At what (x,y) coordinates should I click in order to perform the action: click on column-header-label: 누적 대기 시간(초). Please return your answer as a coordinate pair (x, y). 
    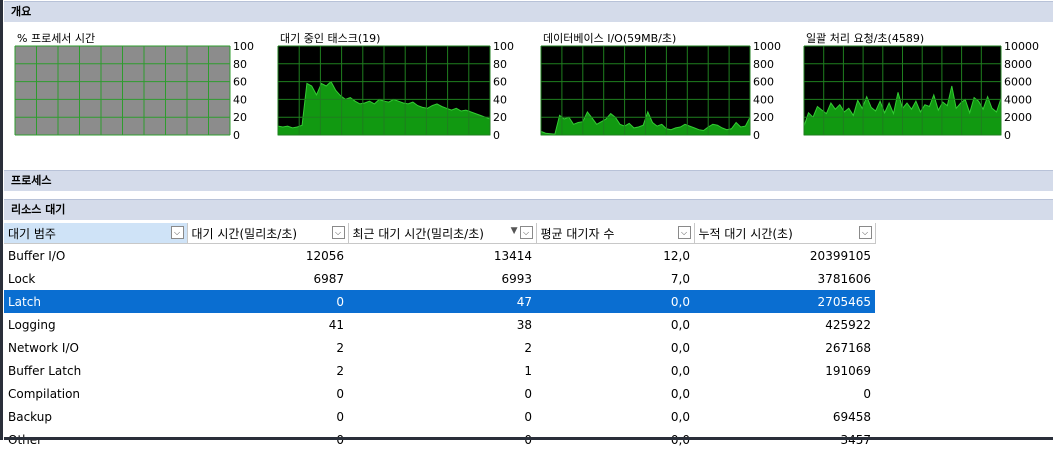
    Looking at the image, I should click on (745, 233).